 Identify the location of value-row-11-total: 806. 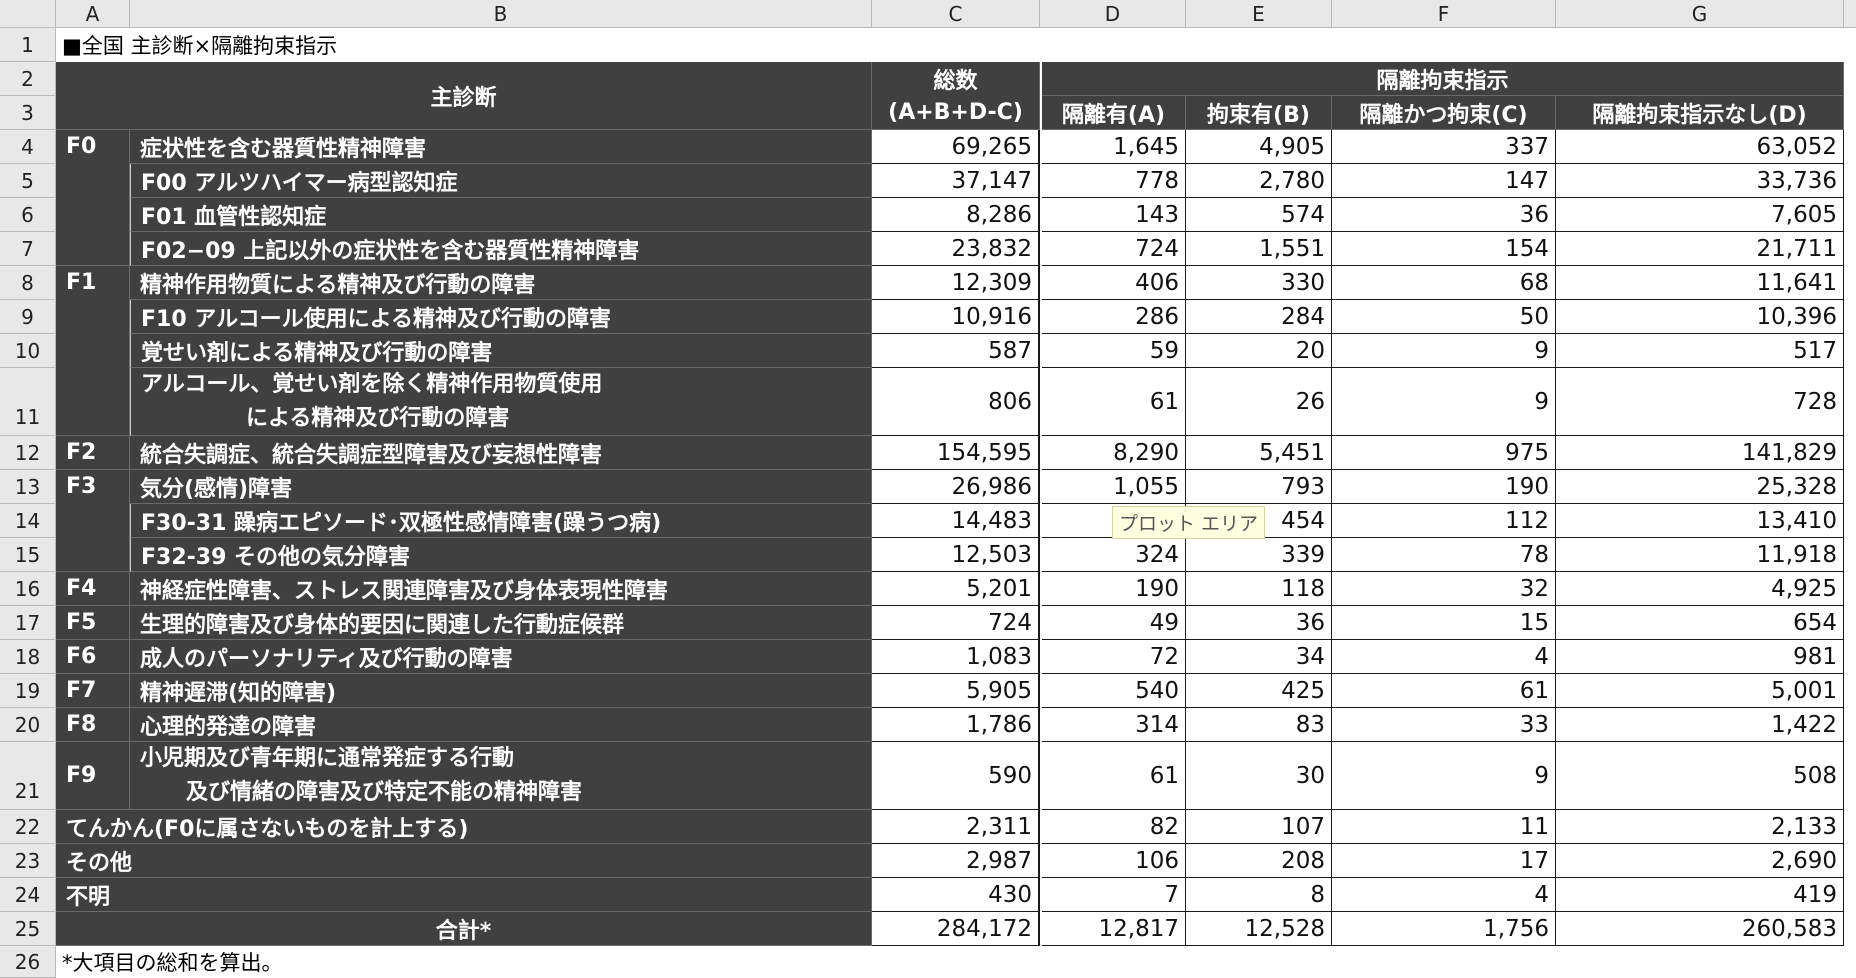
(956, 402).